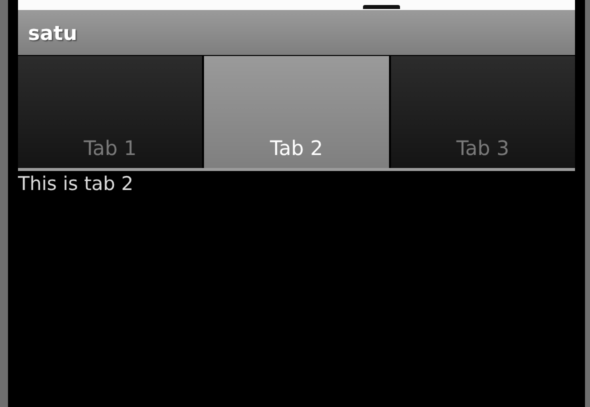  Describe the element at coordinates (110, 112) in the screenshot. I see `tab: Tab 1` at that location.